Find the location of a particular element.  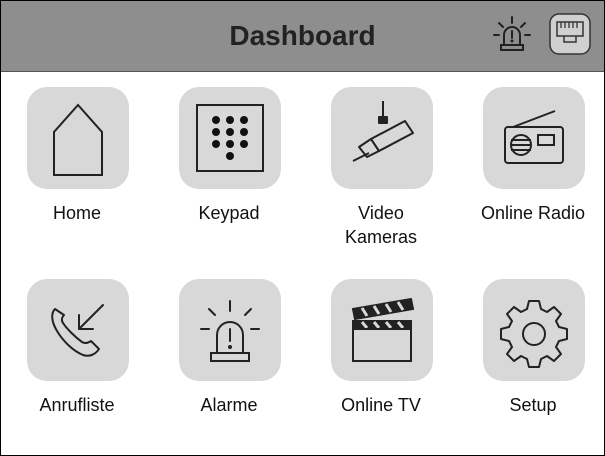

tile-online-radio-icon-box is located at coordinates (534, 138).